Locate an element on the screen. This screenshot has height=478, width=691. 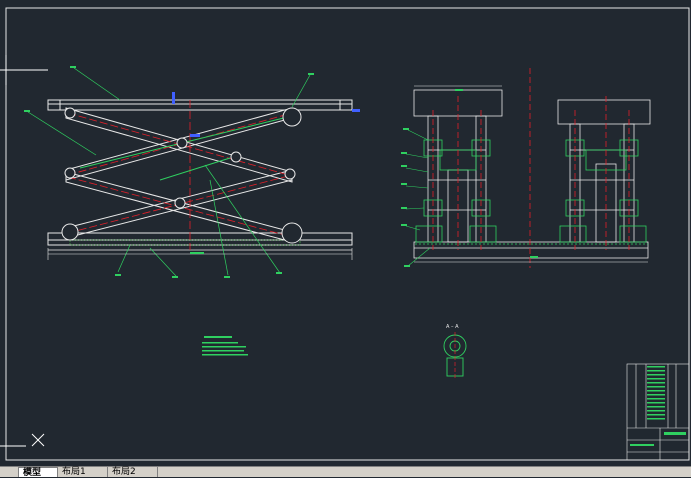
side-view-centerlines is located at coordinates (531, 168).